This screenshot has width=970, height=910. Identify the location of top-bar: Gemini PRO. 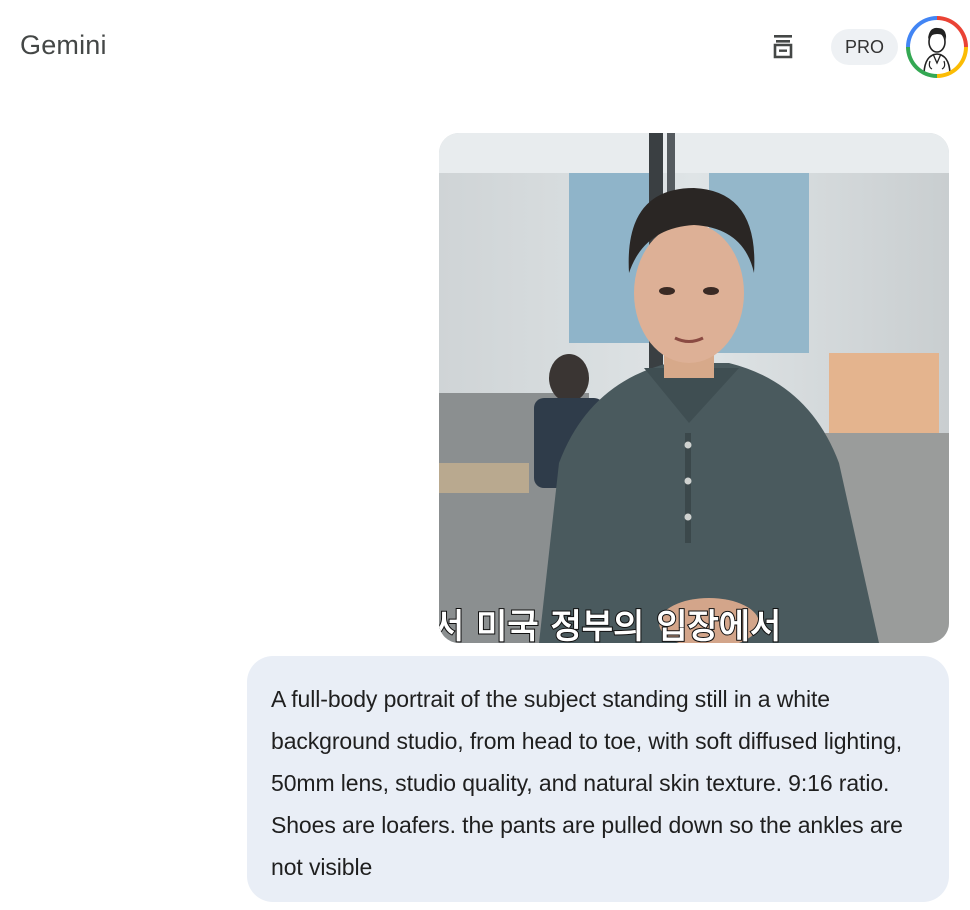
(485, 47).